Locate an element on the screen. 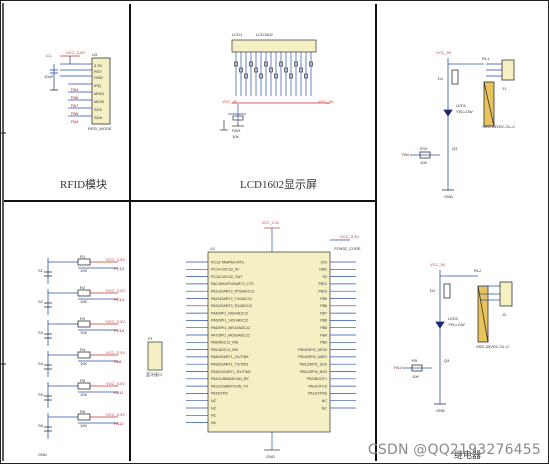 This screenshot has width=549, height=464. relay-top-diode: D1 is located at coordinates (441, 78).